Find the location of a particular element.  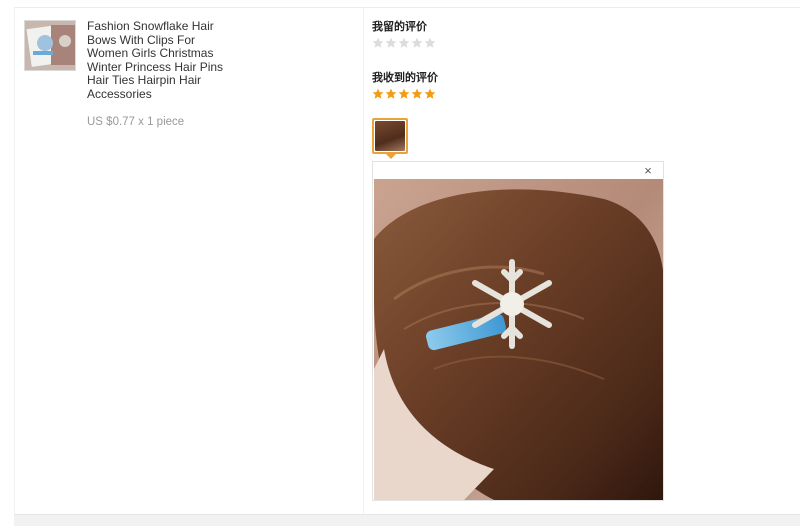

footer-bar is located at coordinates (407, 520).